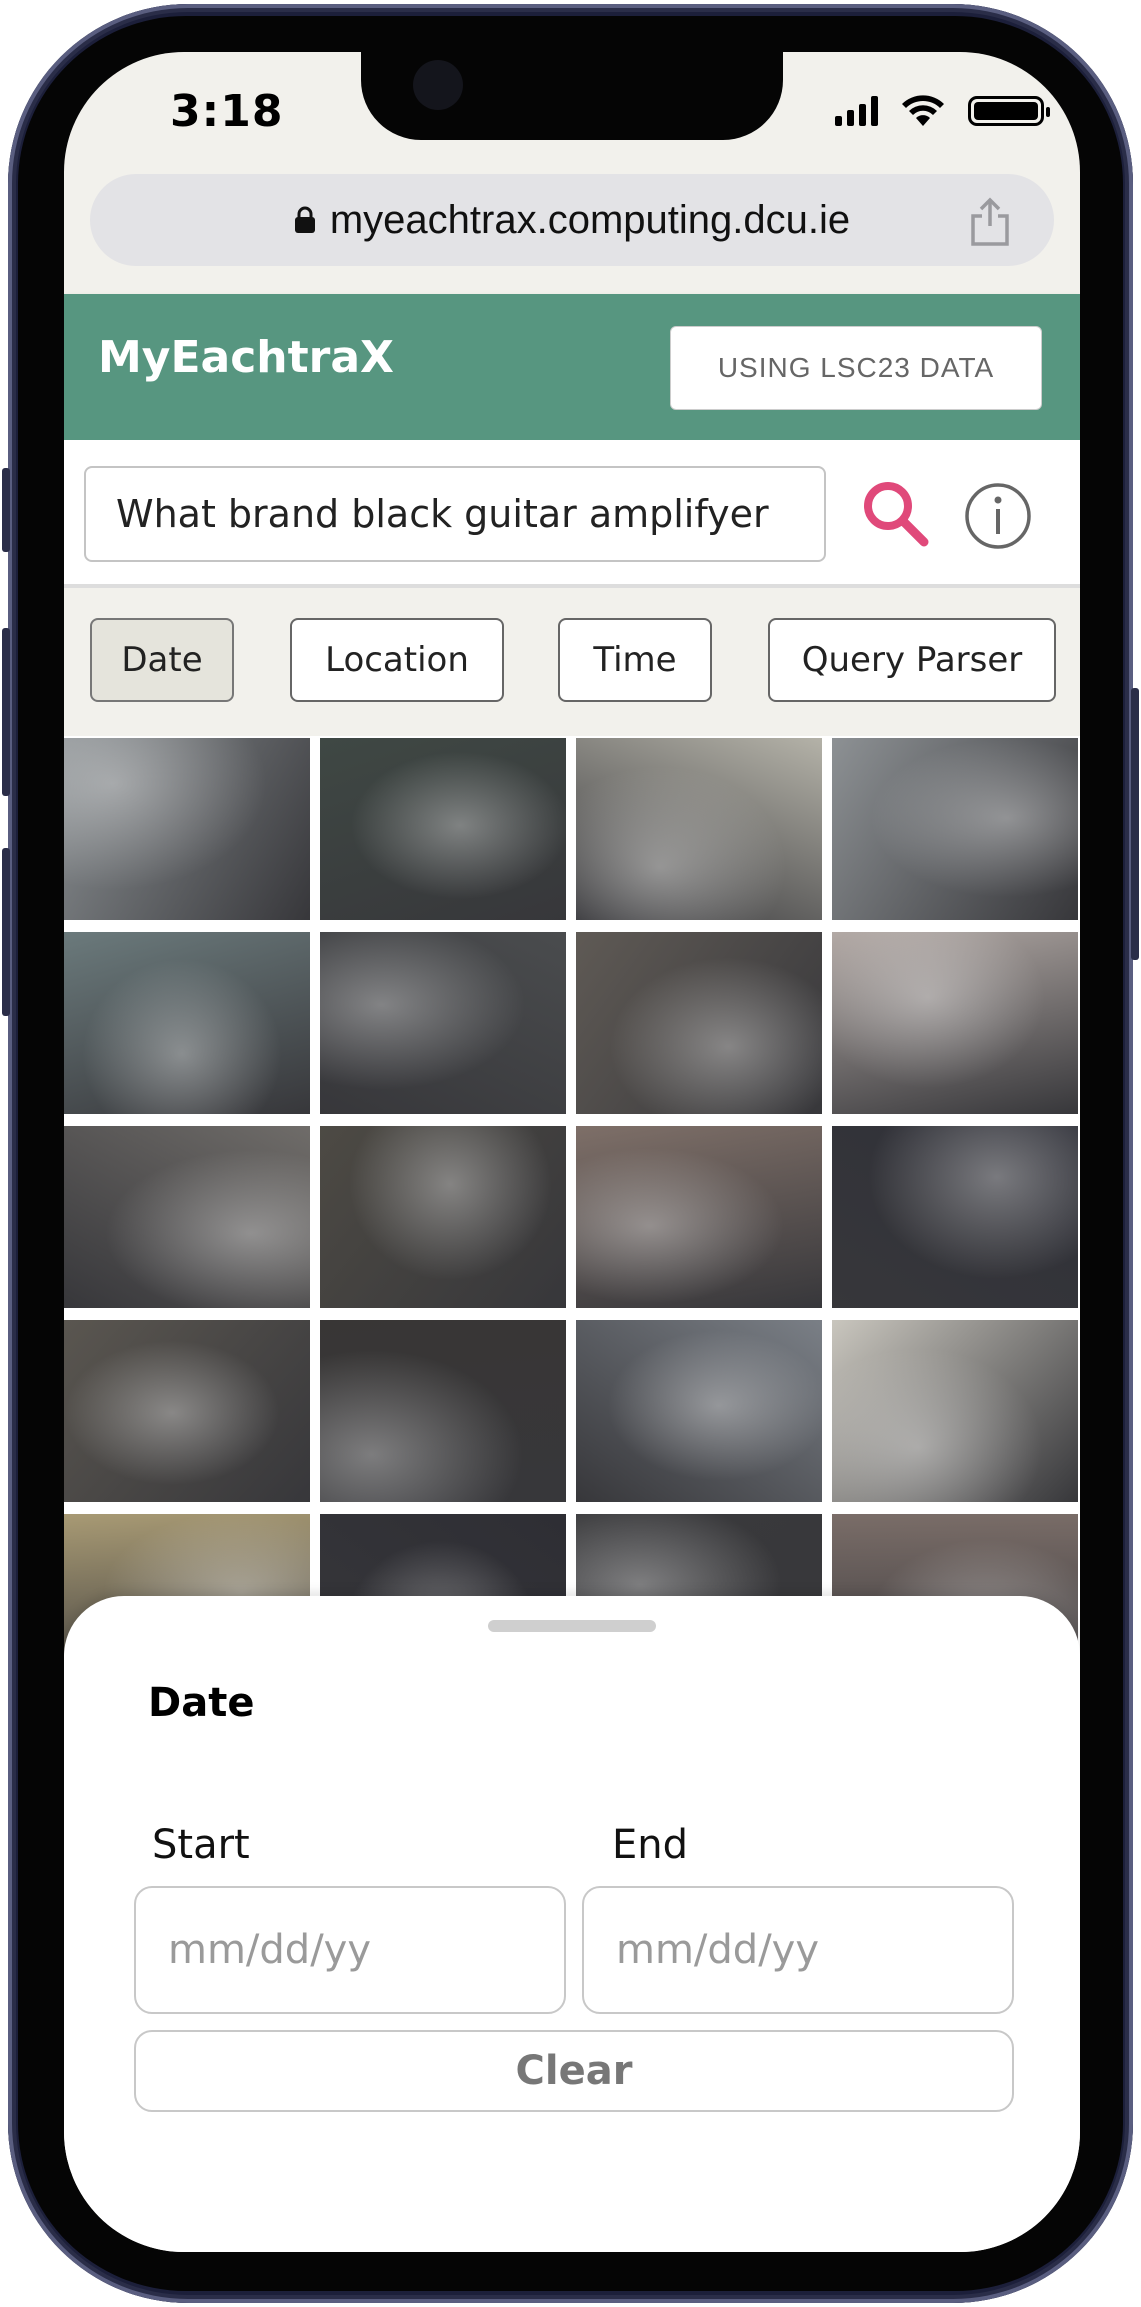 The height and width of the screenshot is (2307, 1141). Describe the element at coordinates (201, 1703) in the screenshot. I see `sheet-title: Date` at that location.